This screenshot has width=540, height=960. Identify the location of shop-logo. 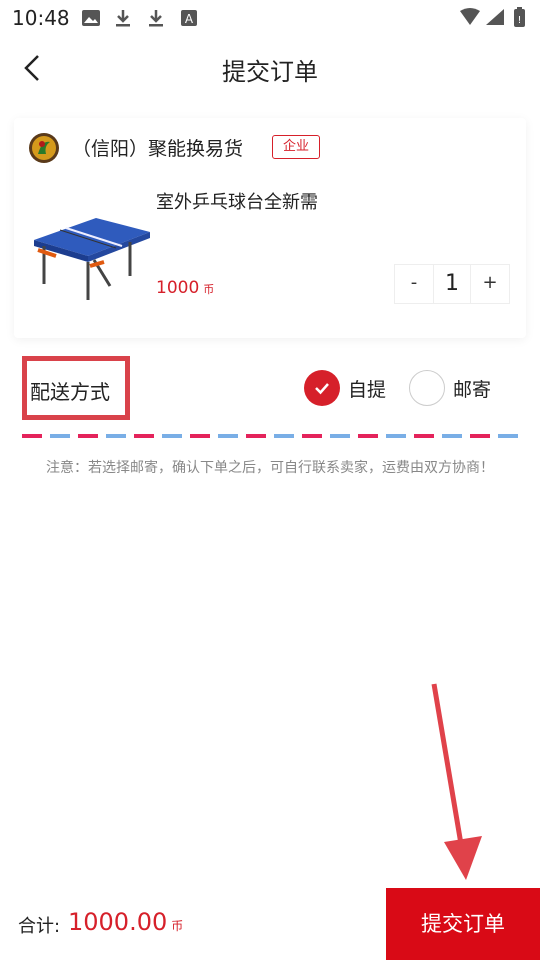
(44, 148).